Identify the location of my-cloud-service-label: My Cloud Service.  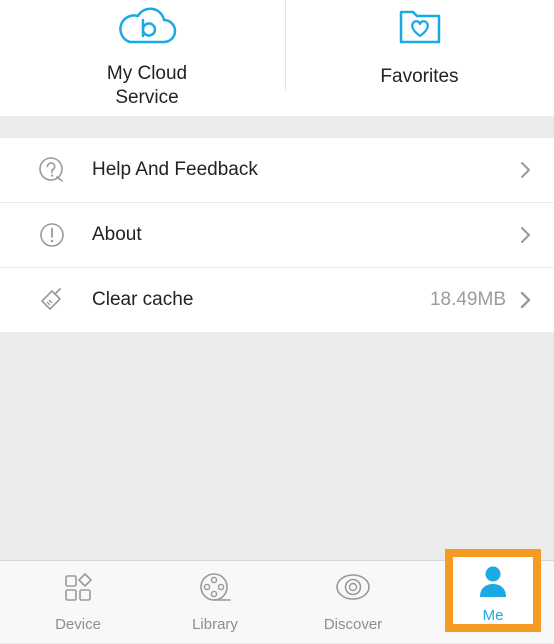
(147, 85).